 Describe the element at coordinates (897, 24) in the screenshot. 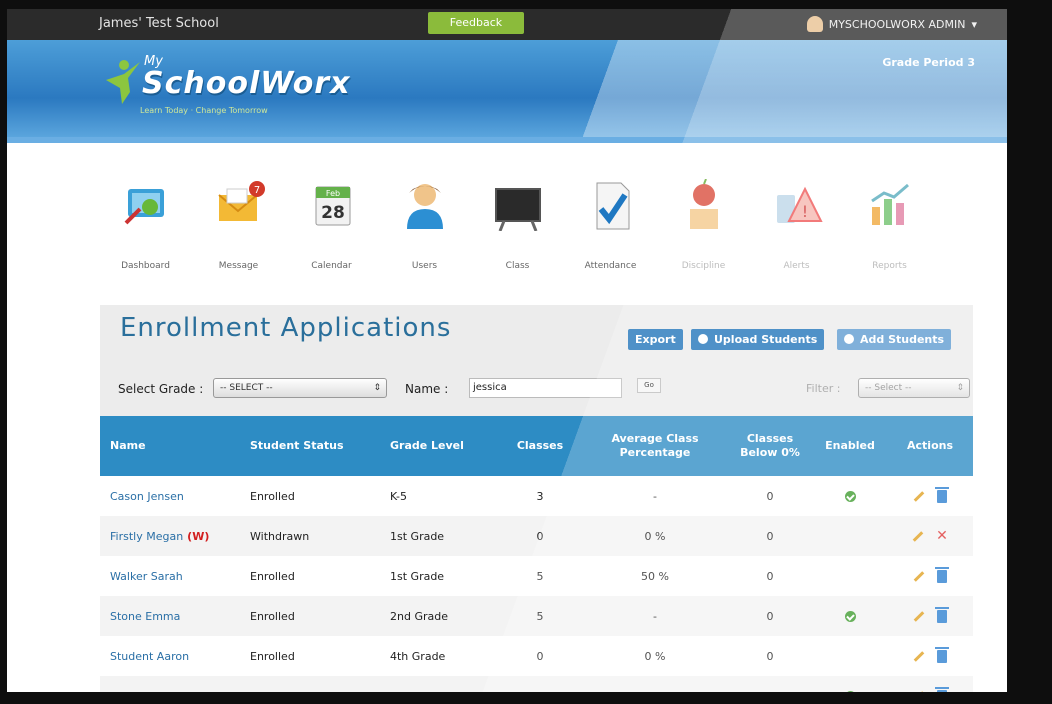

I see `admin-label: MYSCHOOLWORX ADMIN` at that location.